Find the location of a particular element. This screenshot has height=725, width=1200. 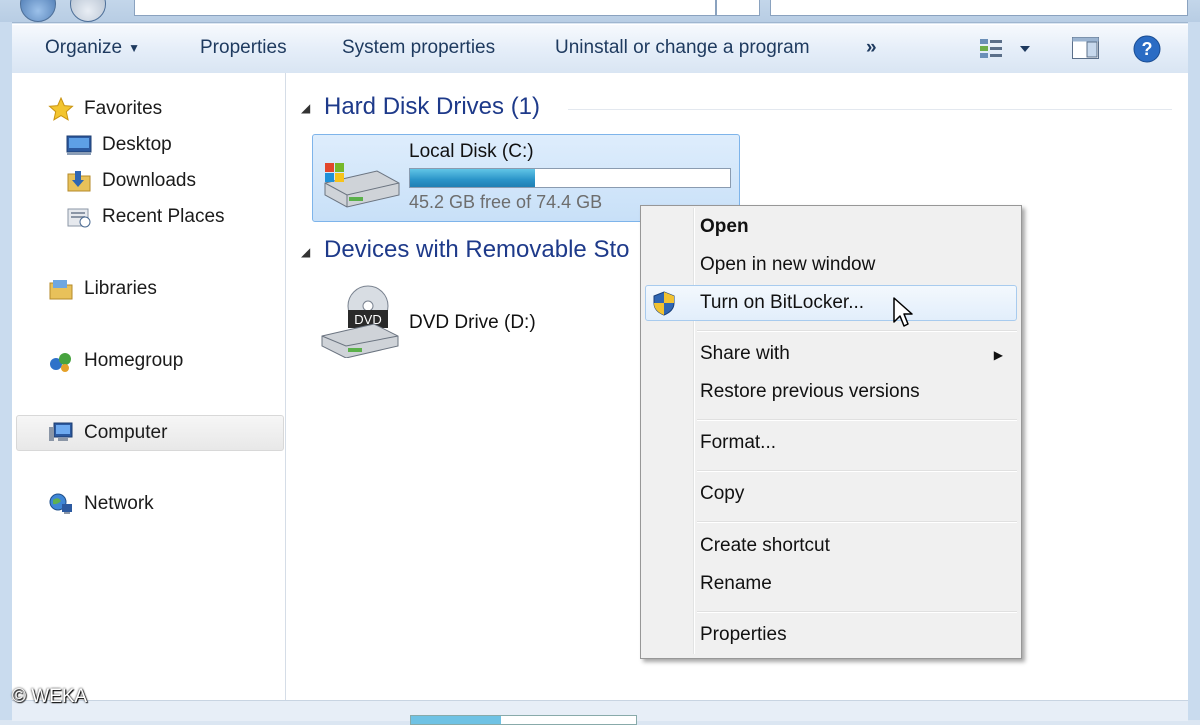

downloads-folder-icon is located at coordinates (79, 181).